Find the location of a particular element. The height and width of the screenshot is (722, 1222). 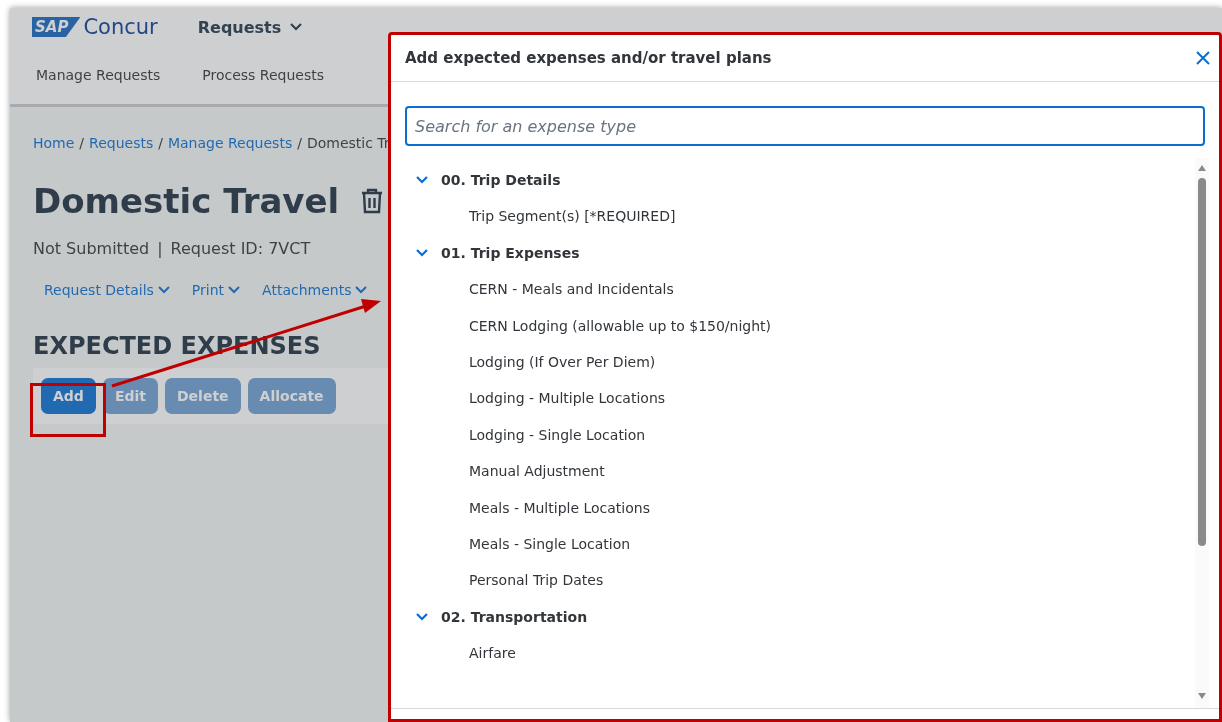

request-id: Request ID: 7VCT is located at coordinates (240, 248).